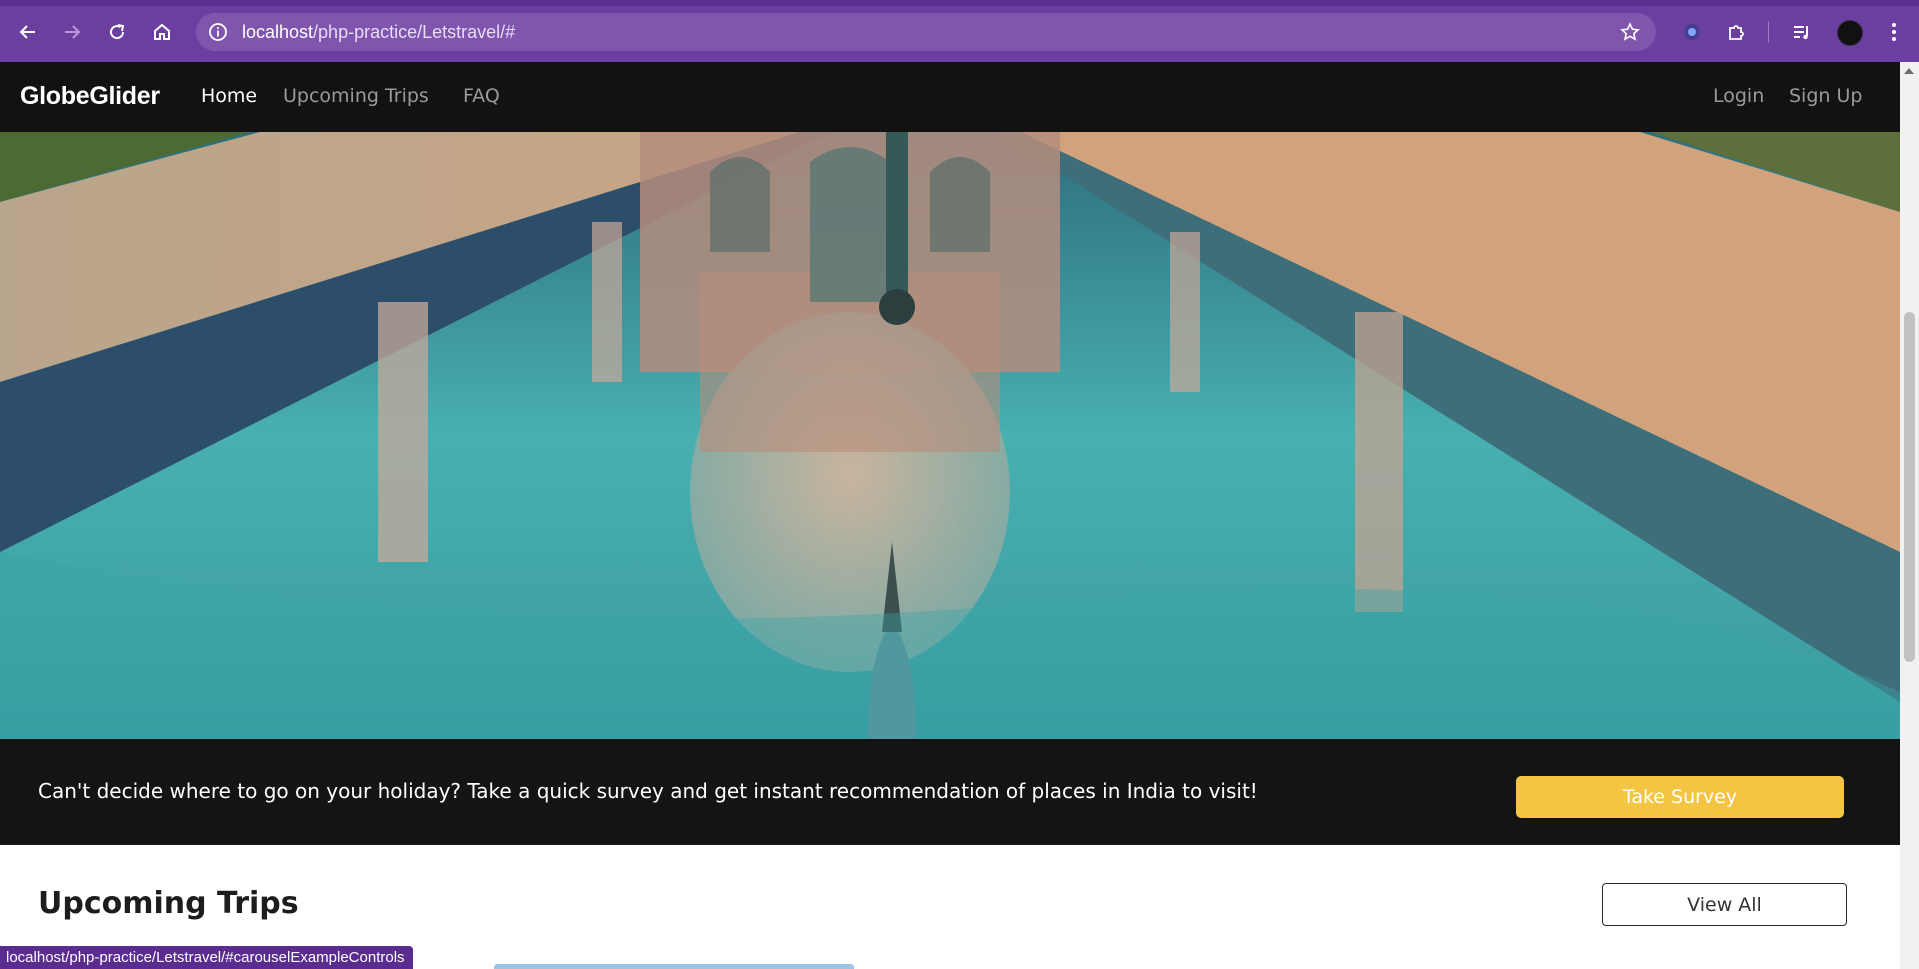  I want to click on trip-card, so click(674, 966).